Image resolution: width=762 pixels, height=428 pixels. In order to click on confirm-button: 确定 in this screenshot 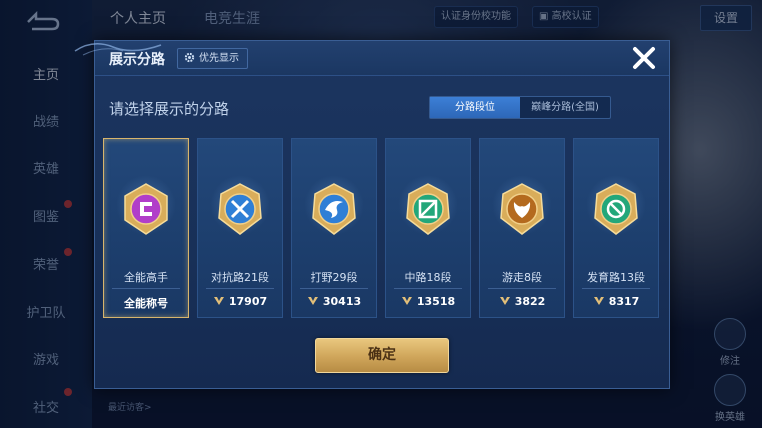, I will do `click(382, 355)`.